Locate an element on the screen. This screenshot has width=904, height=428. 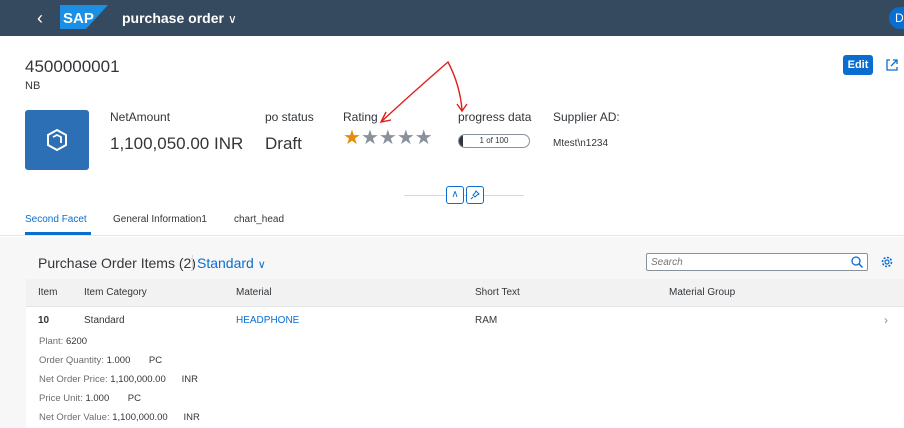
annotation-stroke is located at coordinates (421, 91).